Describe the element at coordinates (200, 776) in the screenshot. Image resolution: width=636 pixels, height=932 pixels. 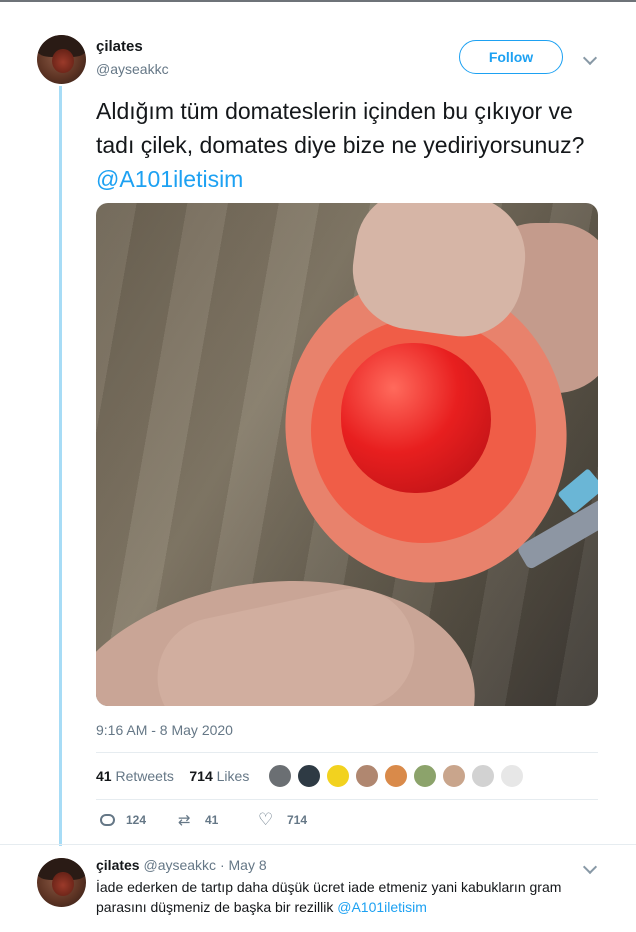
I see `likes-count: 714` at that location.